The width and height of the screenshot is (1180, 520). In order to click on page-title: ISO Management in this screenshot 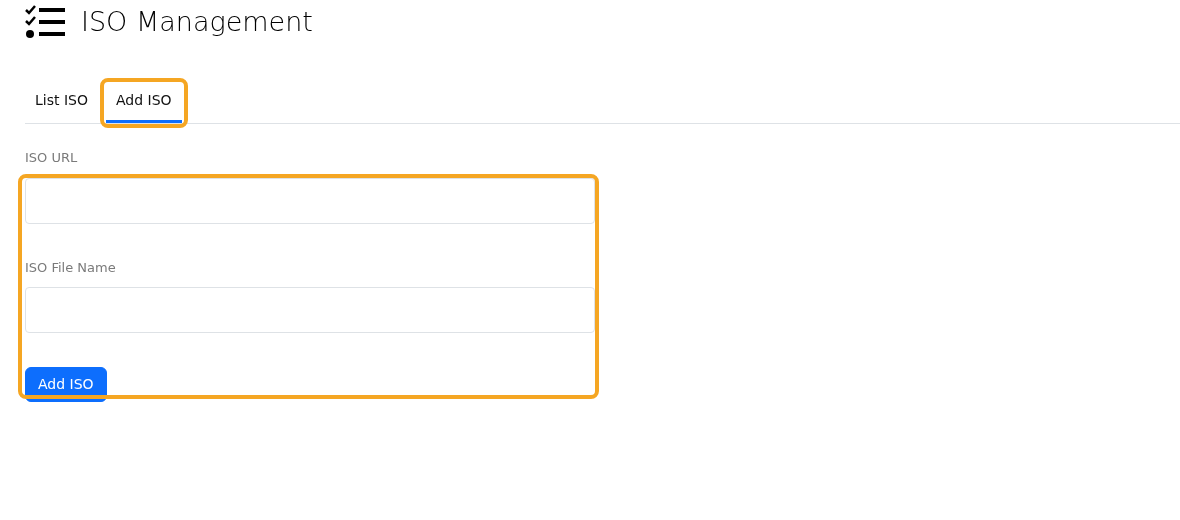, I will do `click(197, 22)`.